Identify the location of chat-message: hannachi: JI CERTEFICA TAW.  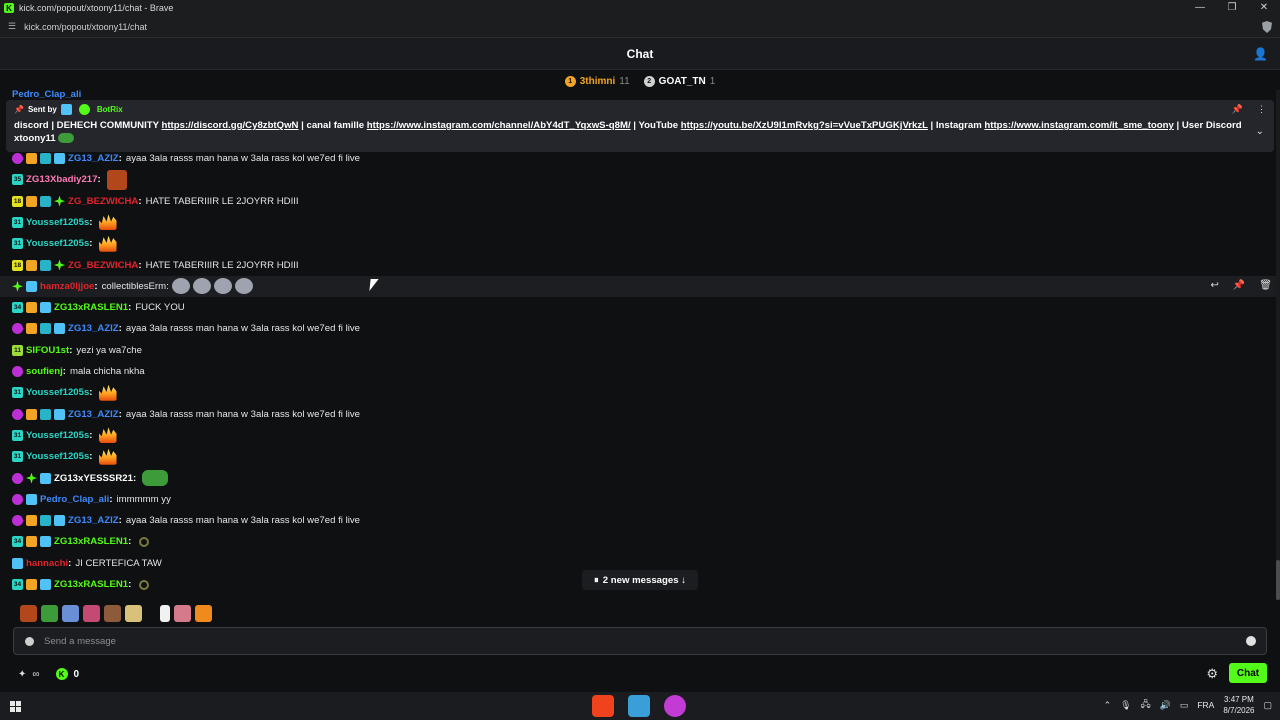
(87, 563).